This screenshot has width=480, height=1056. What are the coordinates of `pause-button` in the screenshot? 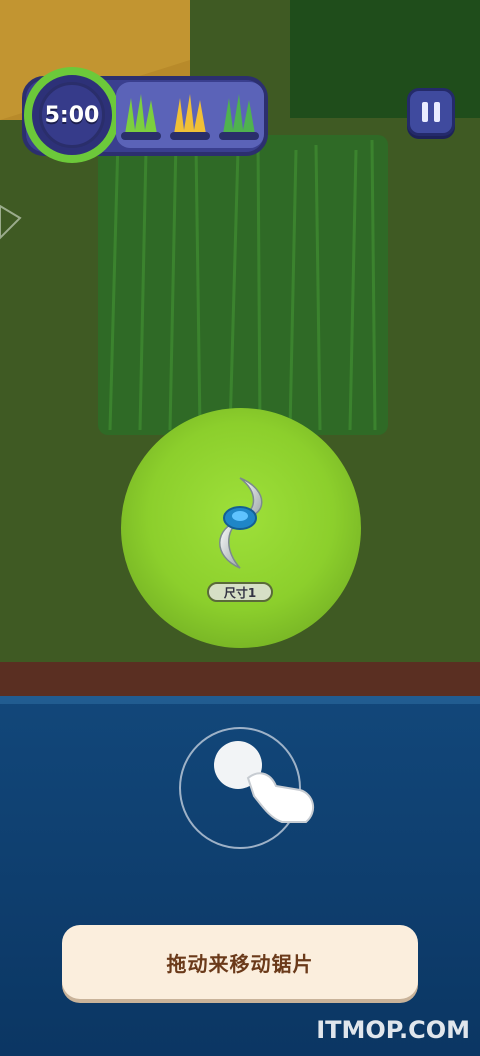 It's located at (431, 112).